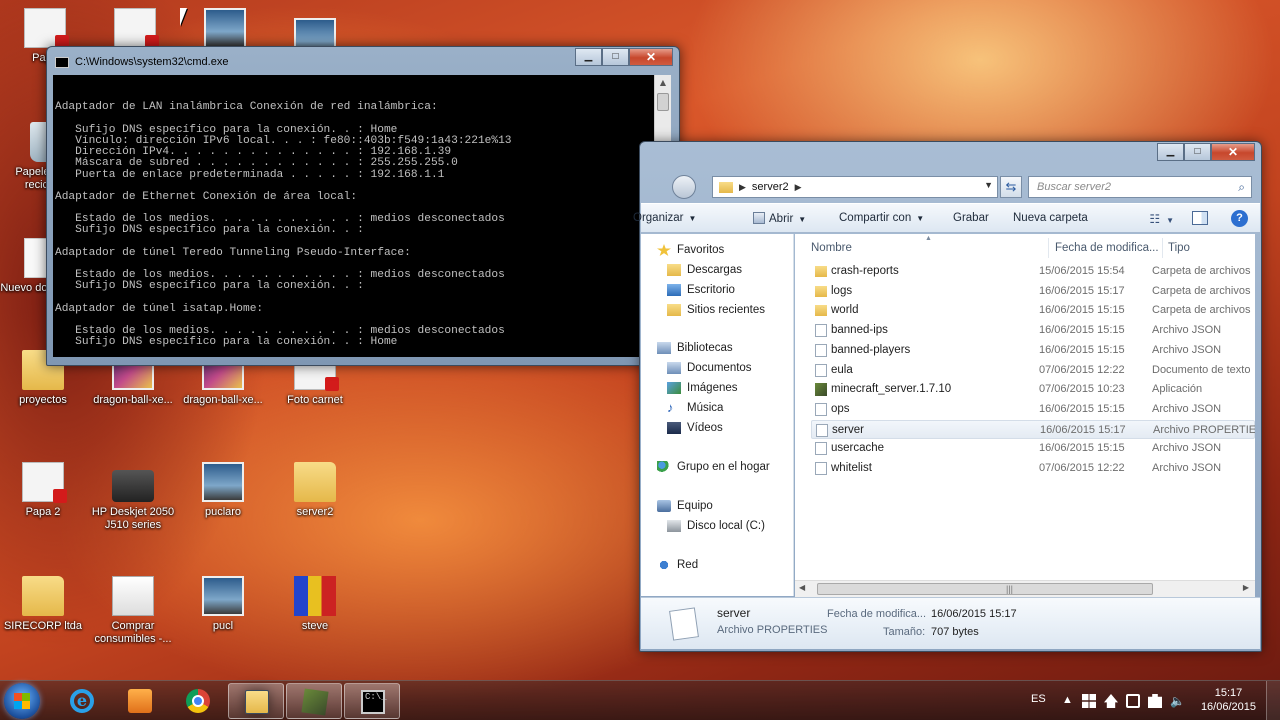  Describe the element at coordinates (716, 526) in the screenshot. I see `nav-item-disco-local-c-: Disco local (C:)` at that location.